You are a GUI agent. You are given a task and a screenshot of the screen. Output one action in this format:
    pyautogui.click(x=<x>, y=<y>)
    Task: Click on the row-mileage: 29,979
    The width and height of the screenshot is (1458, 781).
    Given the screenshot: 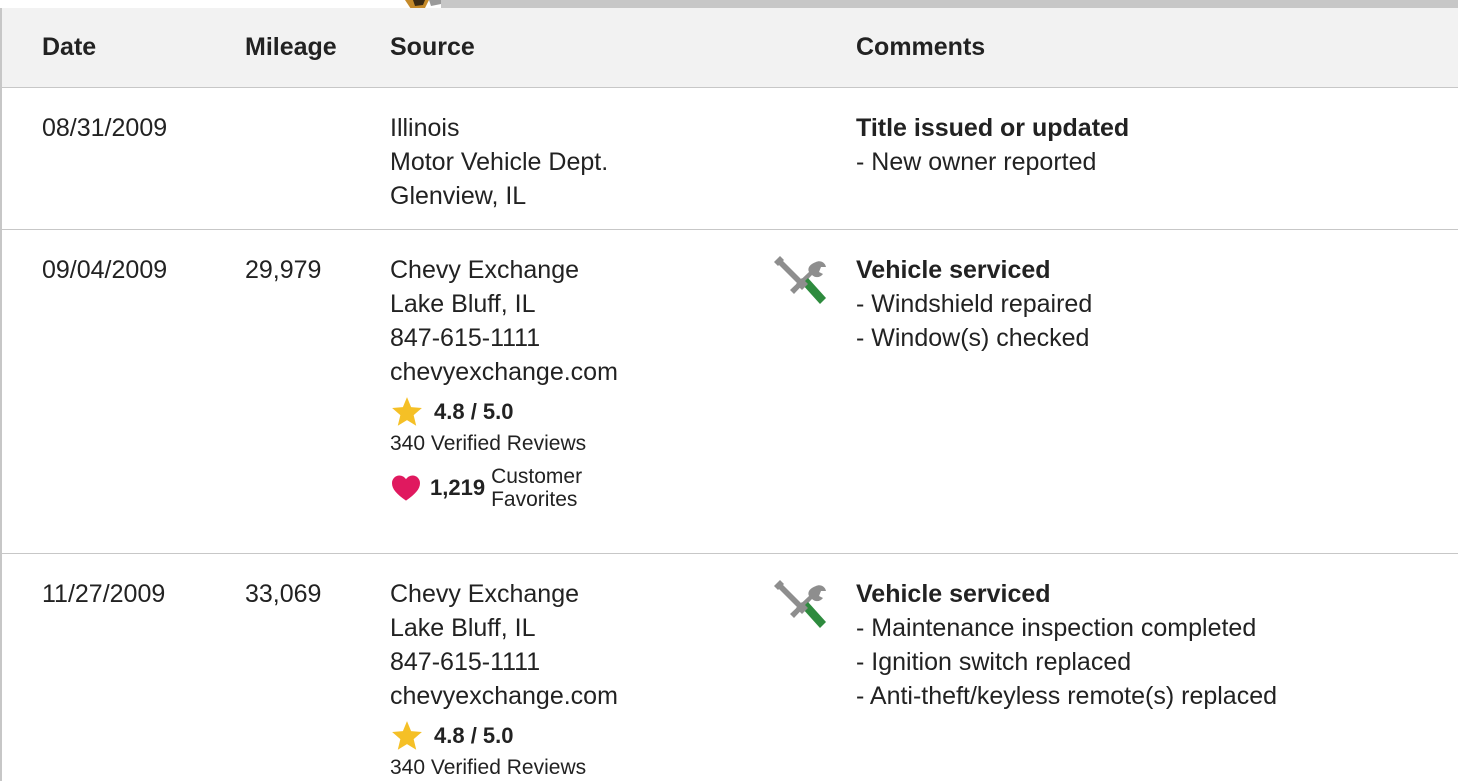 What is the action you would take?
    pyautogui.click(x=283, y=269)
    